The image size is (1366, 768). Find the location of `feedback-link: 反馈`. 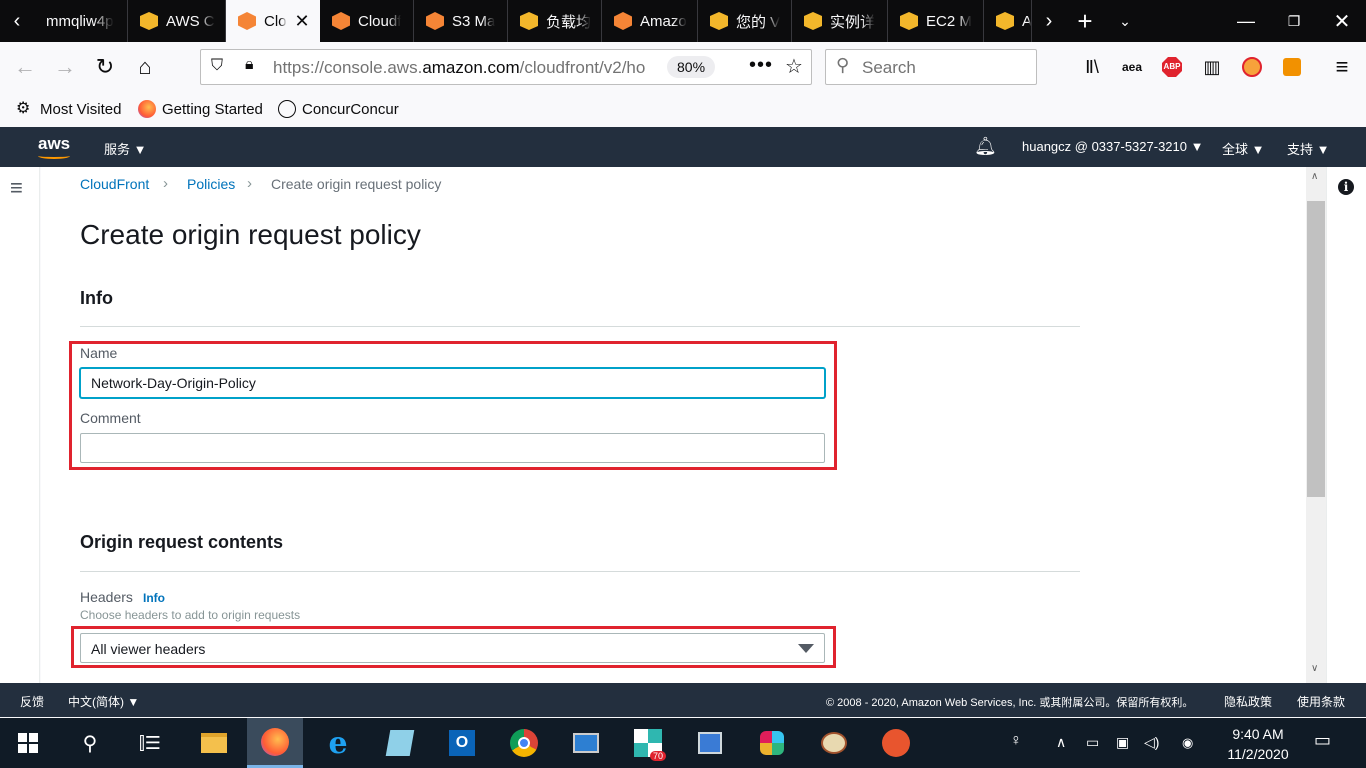

feedback-link: 反馈 is located at coordinates (32, 701).